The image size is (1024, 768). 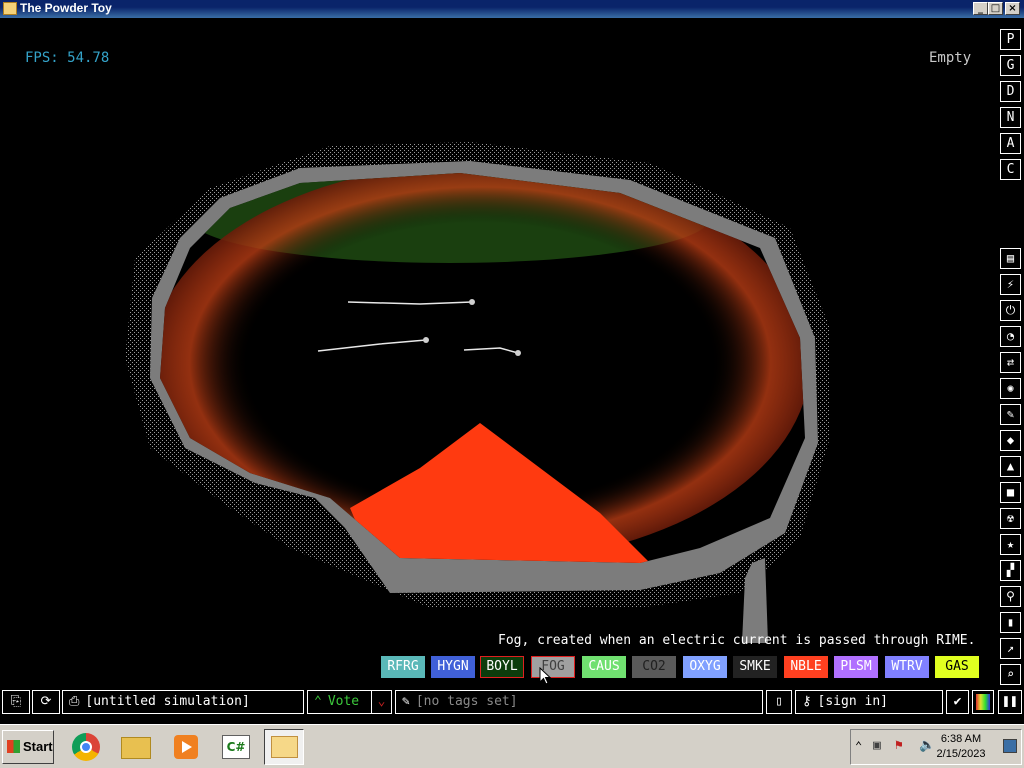 I want to click on life-category-icon: ▞, so click(x=1010, y=570).